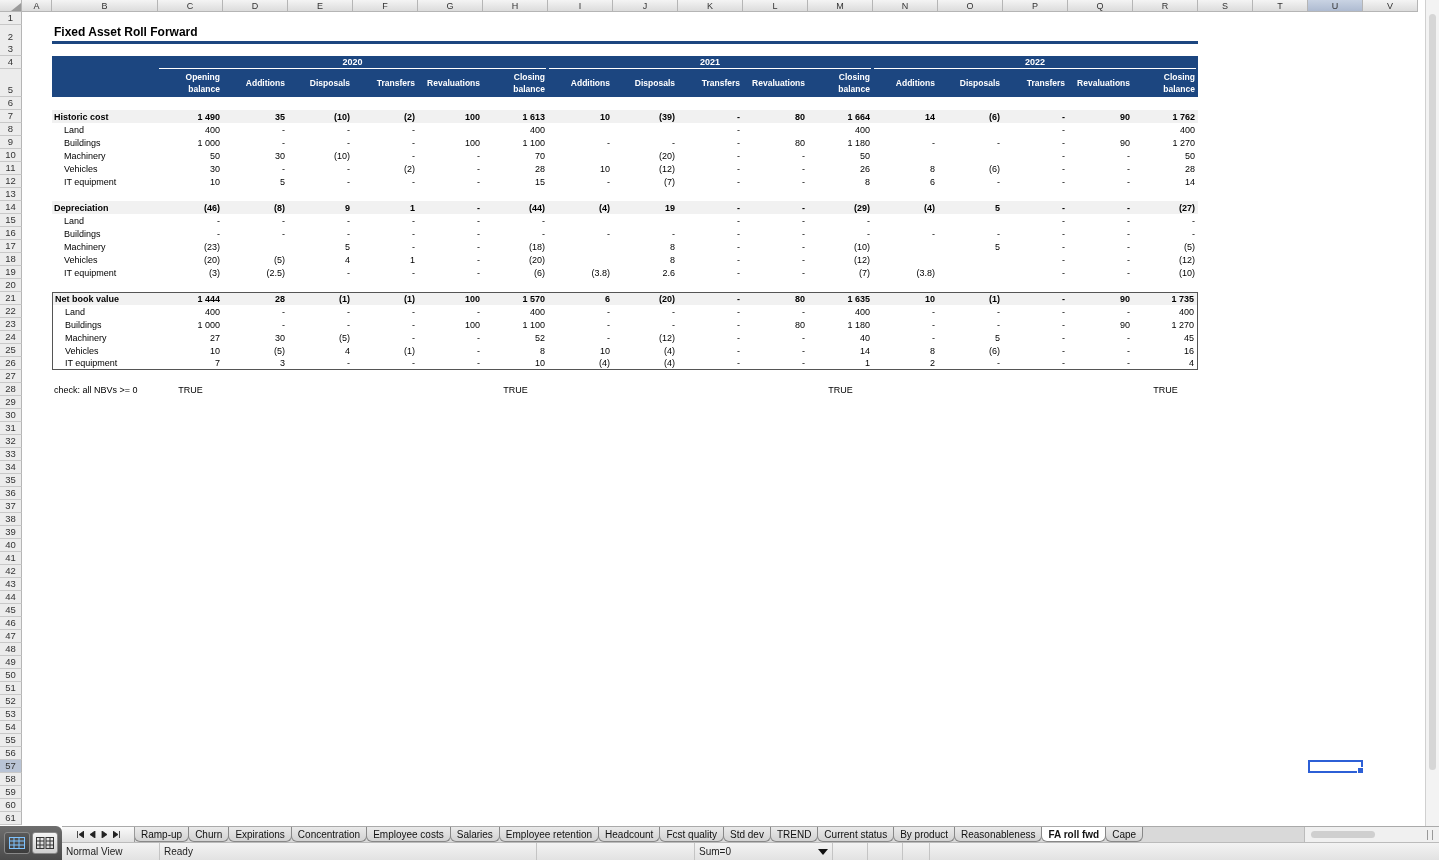 The width and height of the screenshot is (1439, 860). I want to click on row-number: 18, so click(11, 259).